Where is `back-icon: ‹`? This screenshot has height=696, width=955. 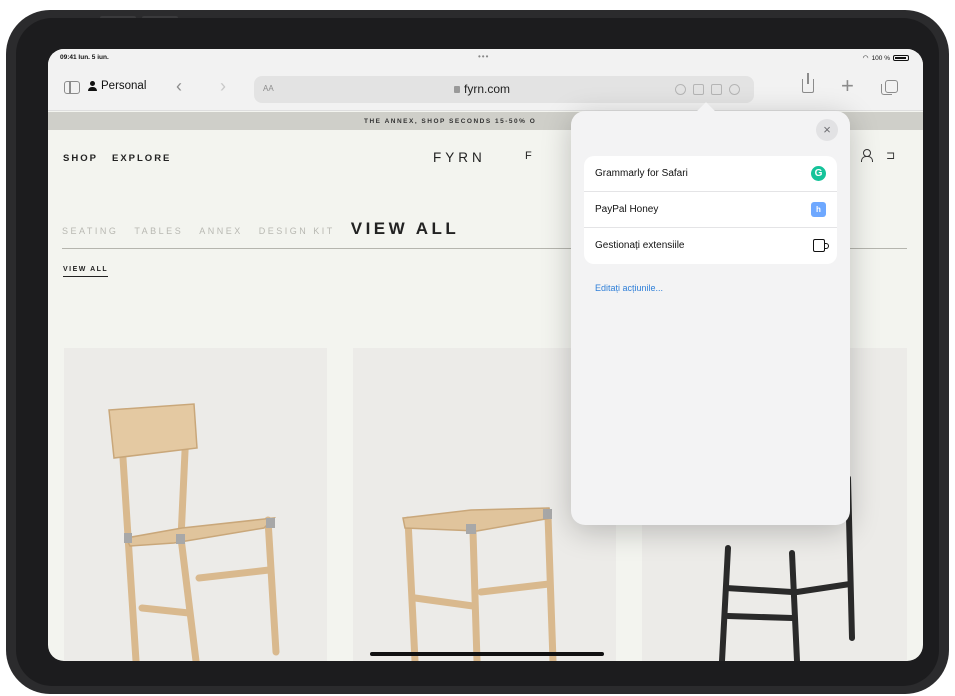
back-icon: ‹ is located at coordinates (179, 86).